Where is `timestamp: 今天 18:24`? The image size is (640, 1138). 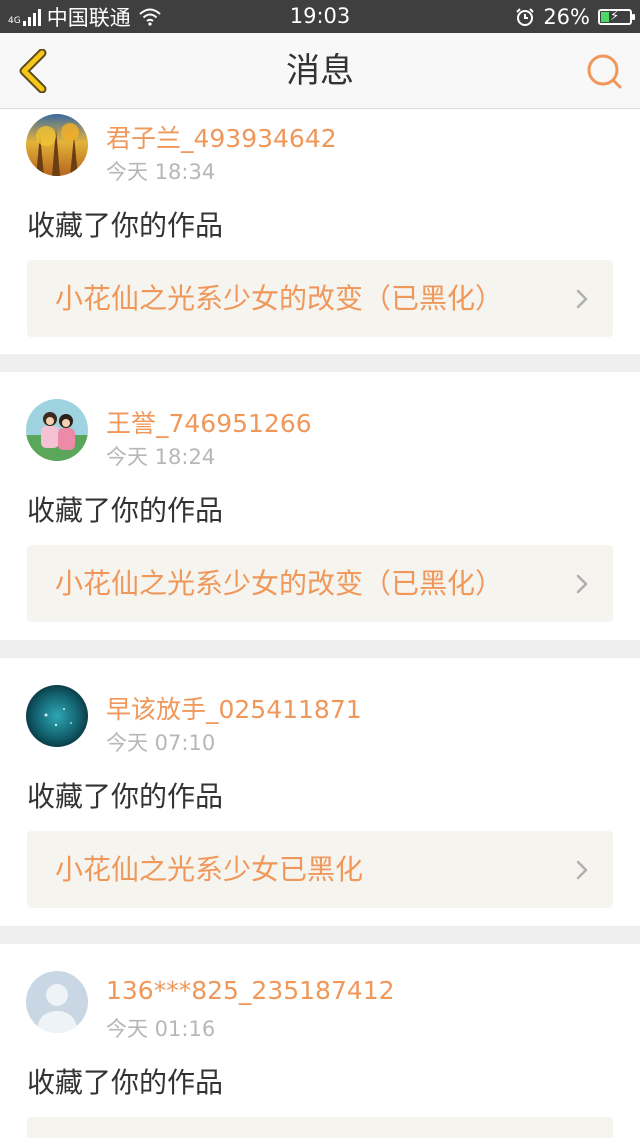 timestamp: 今天 18:24 is located at coordinates (161, 457).